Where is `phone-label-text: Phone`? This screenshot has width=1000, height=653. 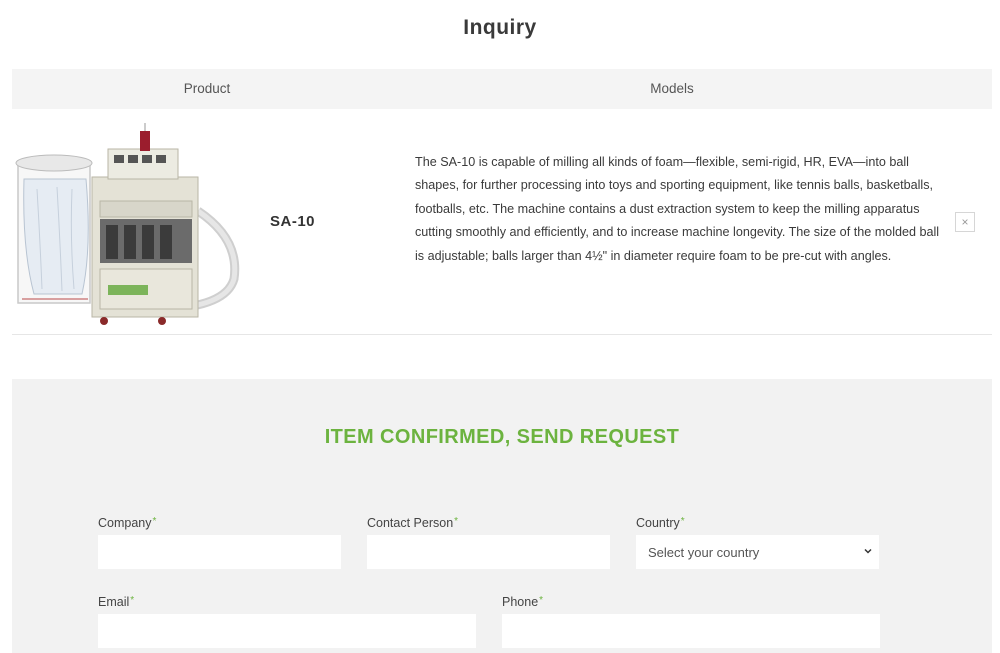
phone-label-text: Phone is located at coordinates (520, 602).